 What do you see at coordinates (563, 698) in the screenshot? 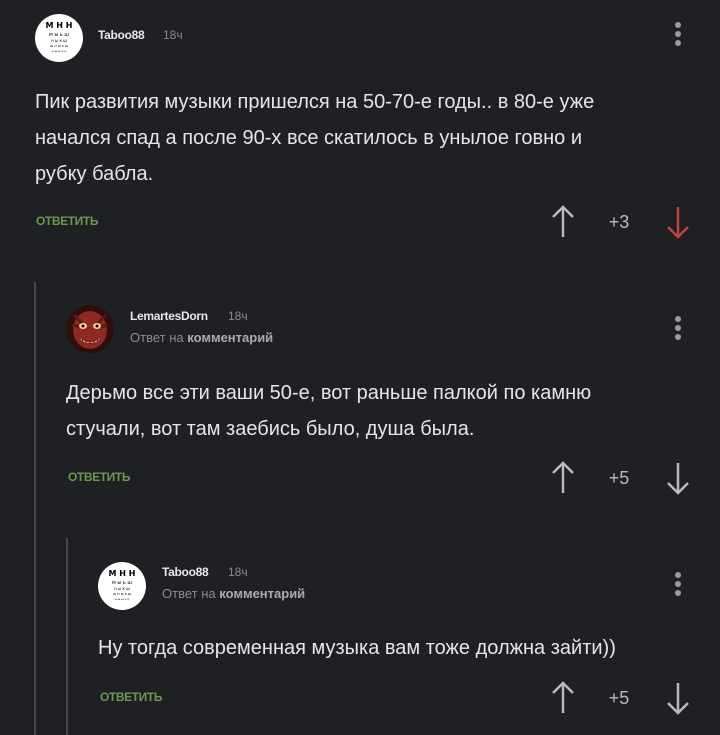
I see `upvote-arrow-icon` at bounding box center [563, 698].